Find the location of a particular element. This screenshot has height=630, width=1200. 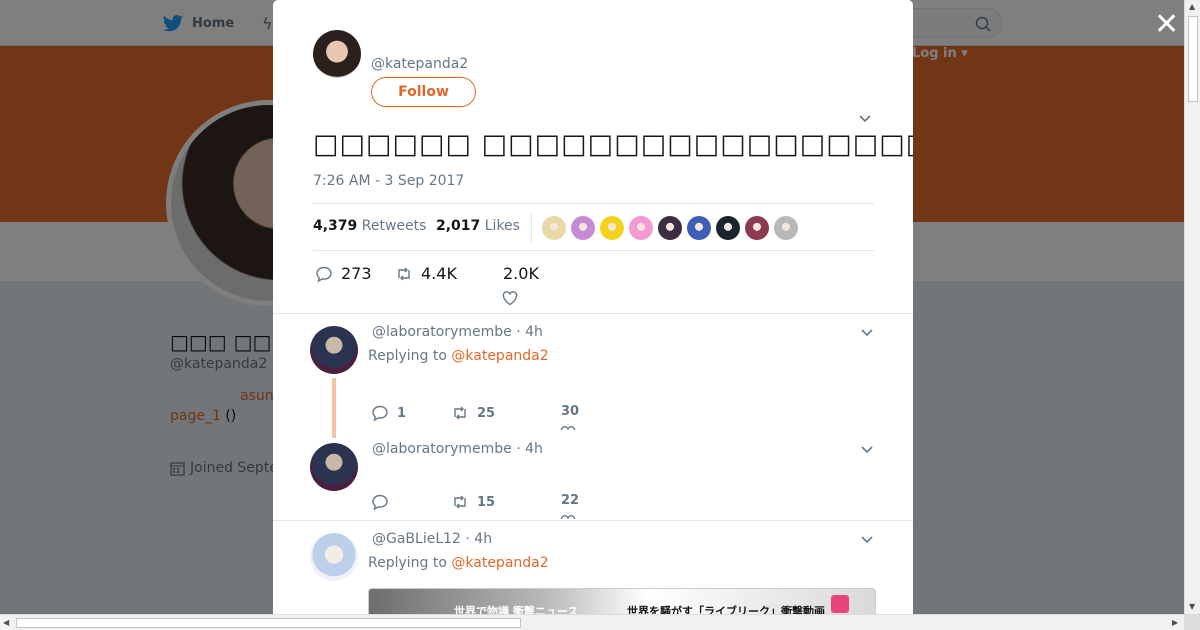

vertical-scrollbar: ▲ ▼ is located at coordinates (1192, 307).